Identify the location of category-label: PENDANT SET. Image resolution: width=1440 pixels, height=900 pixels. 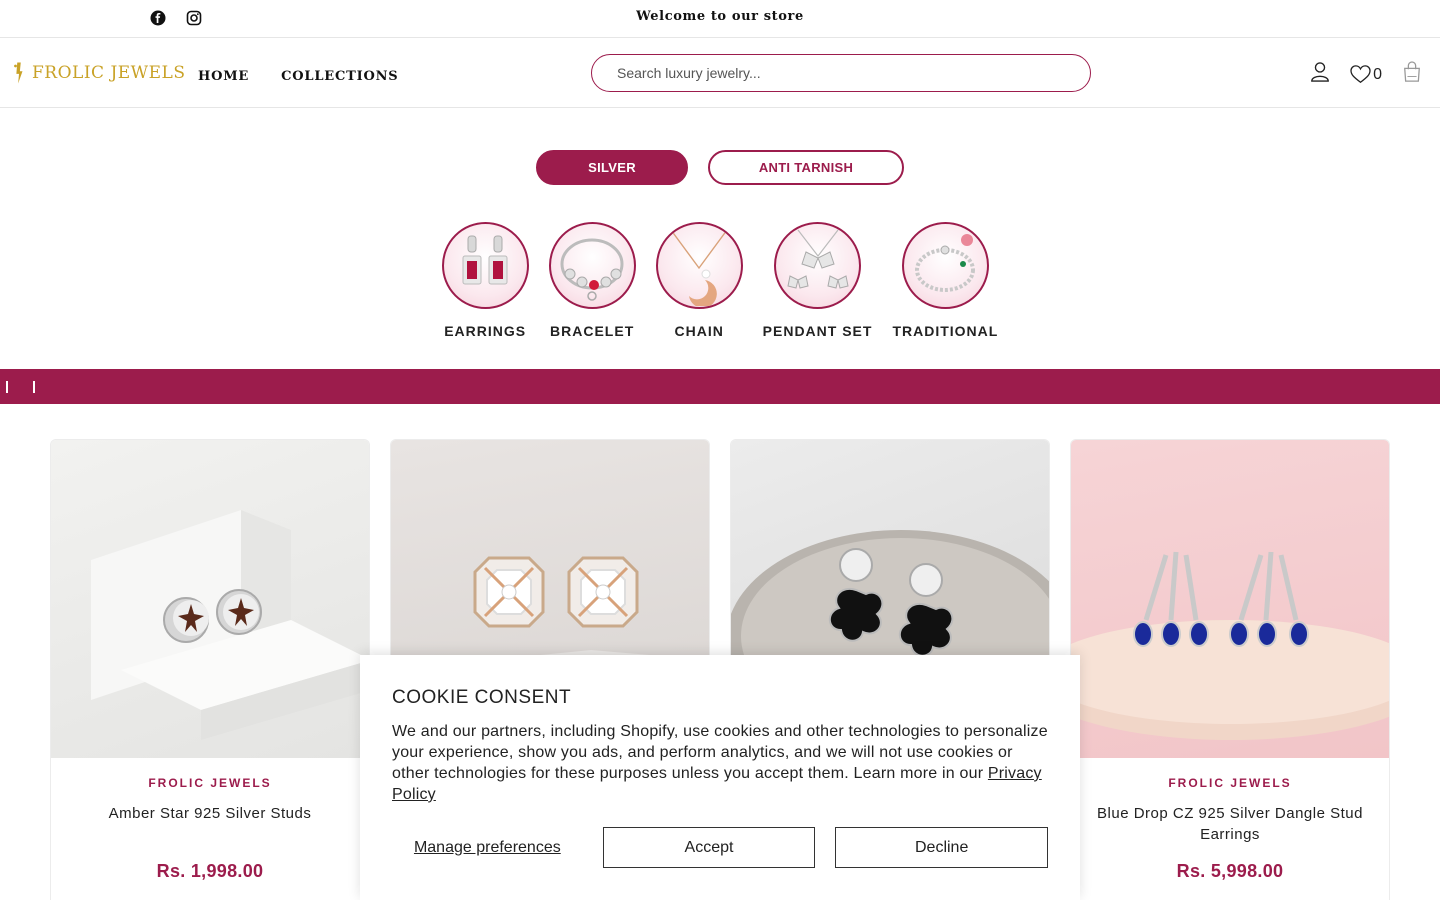
(817, 331).